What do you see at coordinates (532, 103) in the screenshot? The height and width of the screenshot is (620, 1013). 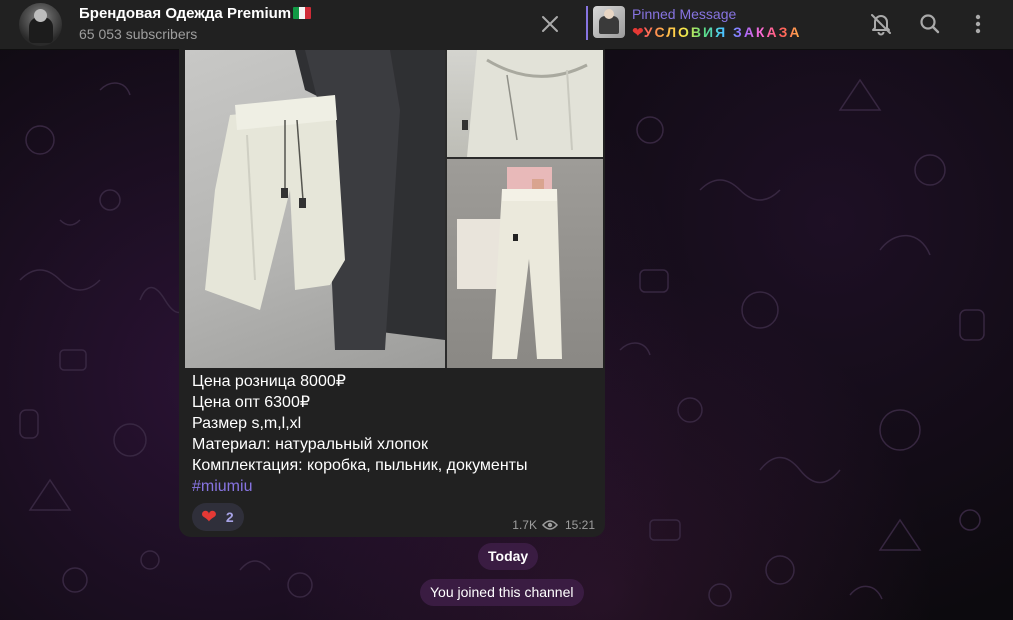 I see `photo-pants-waist-image` at bounding box center [532, 103].